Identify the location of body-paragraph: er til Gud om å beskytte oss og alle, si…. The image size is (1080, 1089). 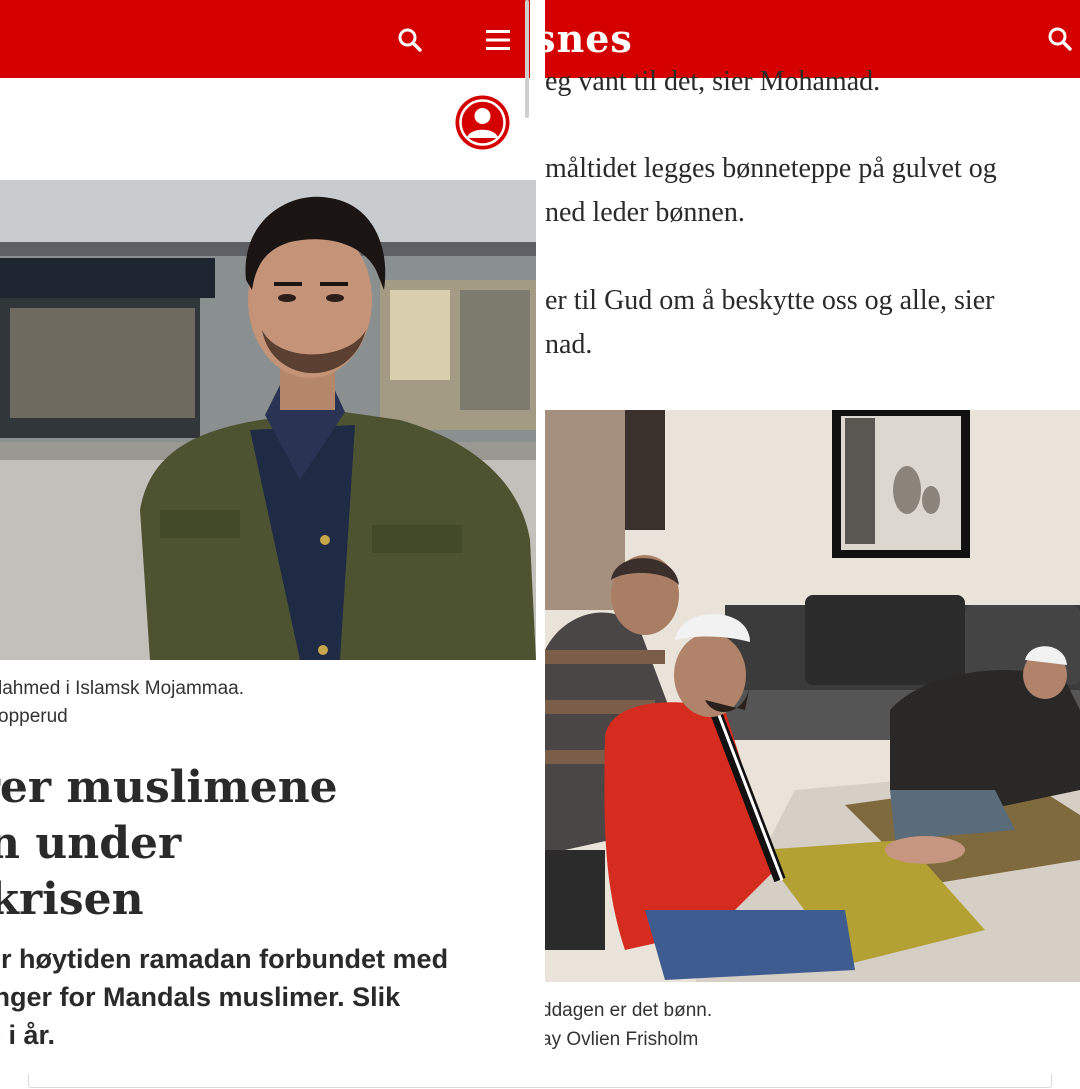
(769, 323).